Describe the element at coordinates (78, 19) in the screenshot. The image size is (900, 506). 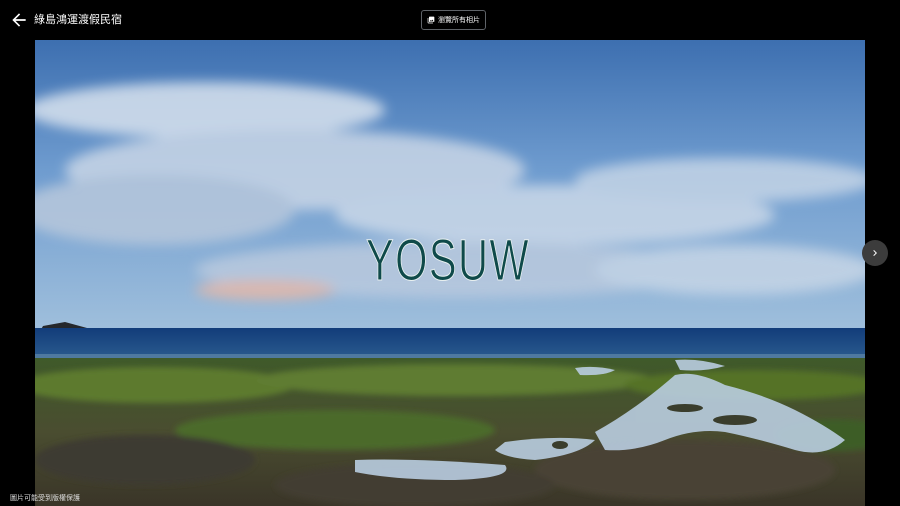
I see `page-title: 綠島鴻運渡假民宿` at that location.